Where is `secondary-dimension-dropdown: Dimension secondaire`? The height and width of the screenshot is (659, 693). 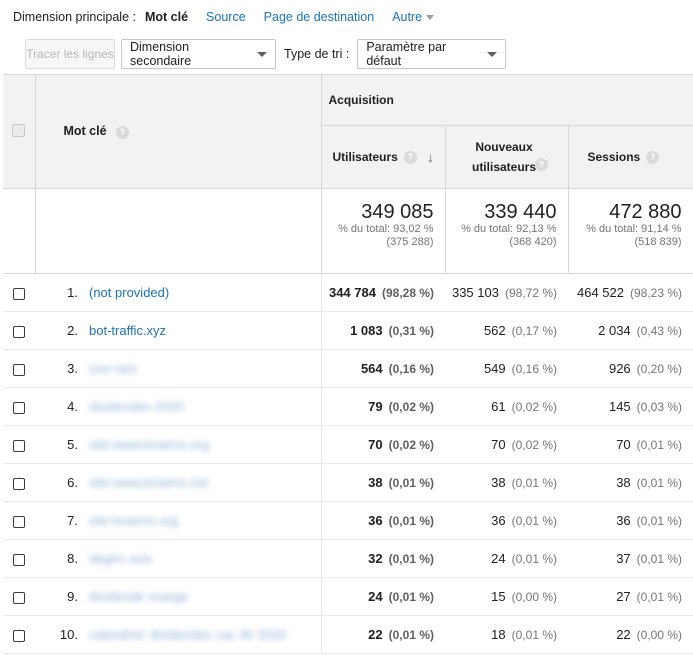
secondary-dimension-dropdown: Dimension secondaire is located at coordinates (198, 54).